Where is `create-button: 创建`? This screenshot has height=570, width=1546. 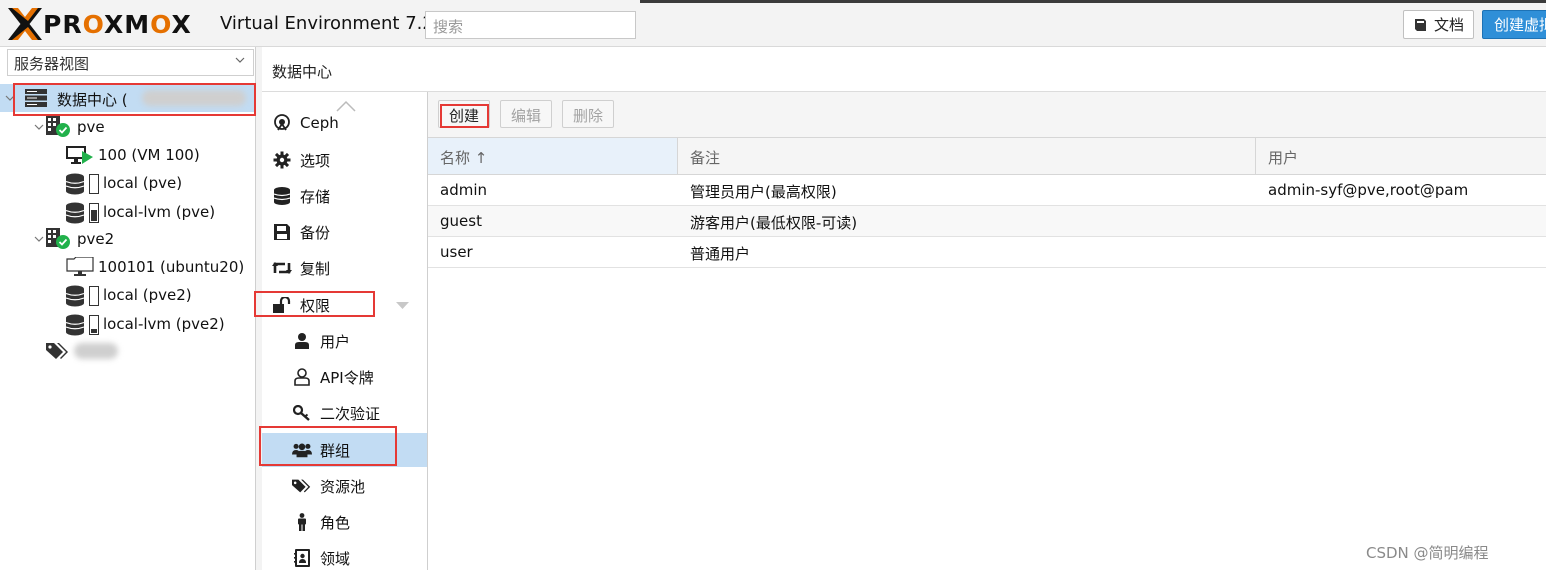 create-button: 创建 is located at coordinates (464, 114).